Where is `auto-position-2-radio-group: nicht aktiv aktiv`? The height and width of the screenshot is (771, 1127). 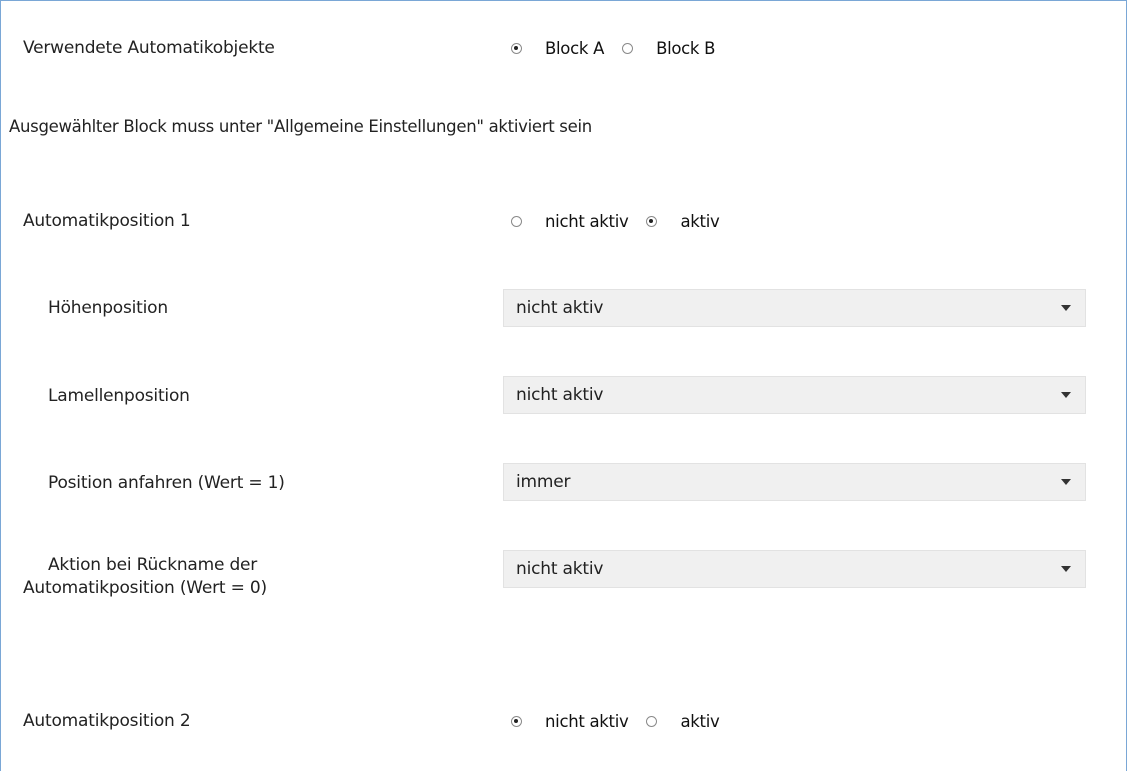
auto-position-2-radio-group: nicht aktiv aktiv is located at coordinates (624, 721).